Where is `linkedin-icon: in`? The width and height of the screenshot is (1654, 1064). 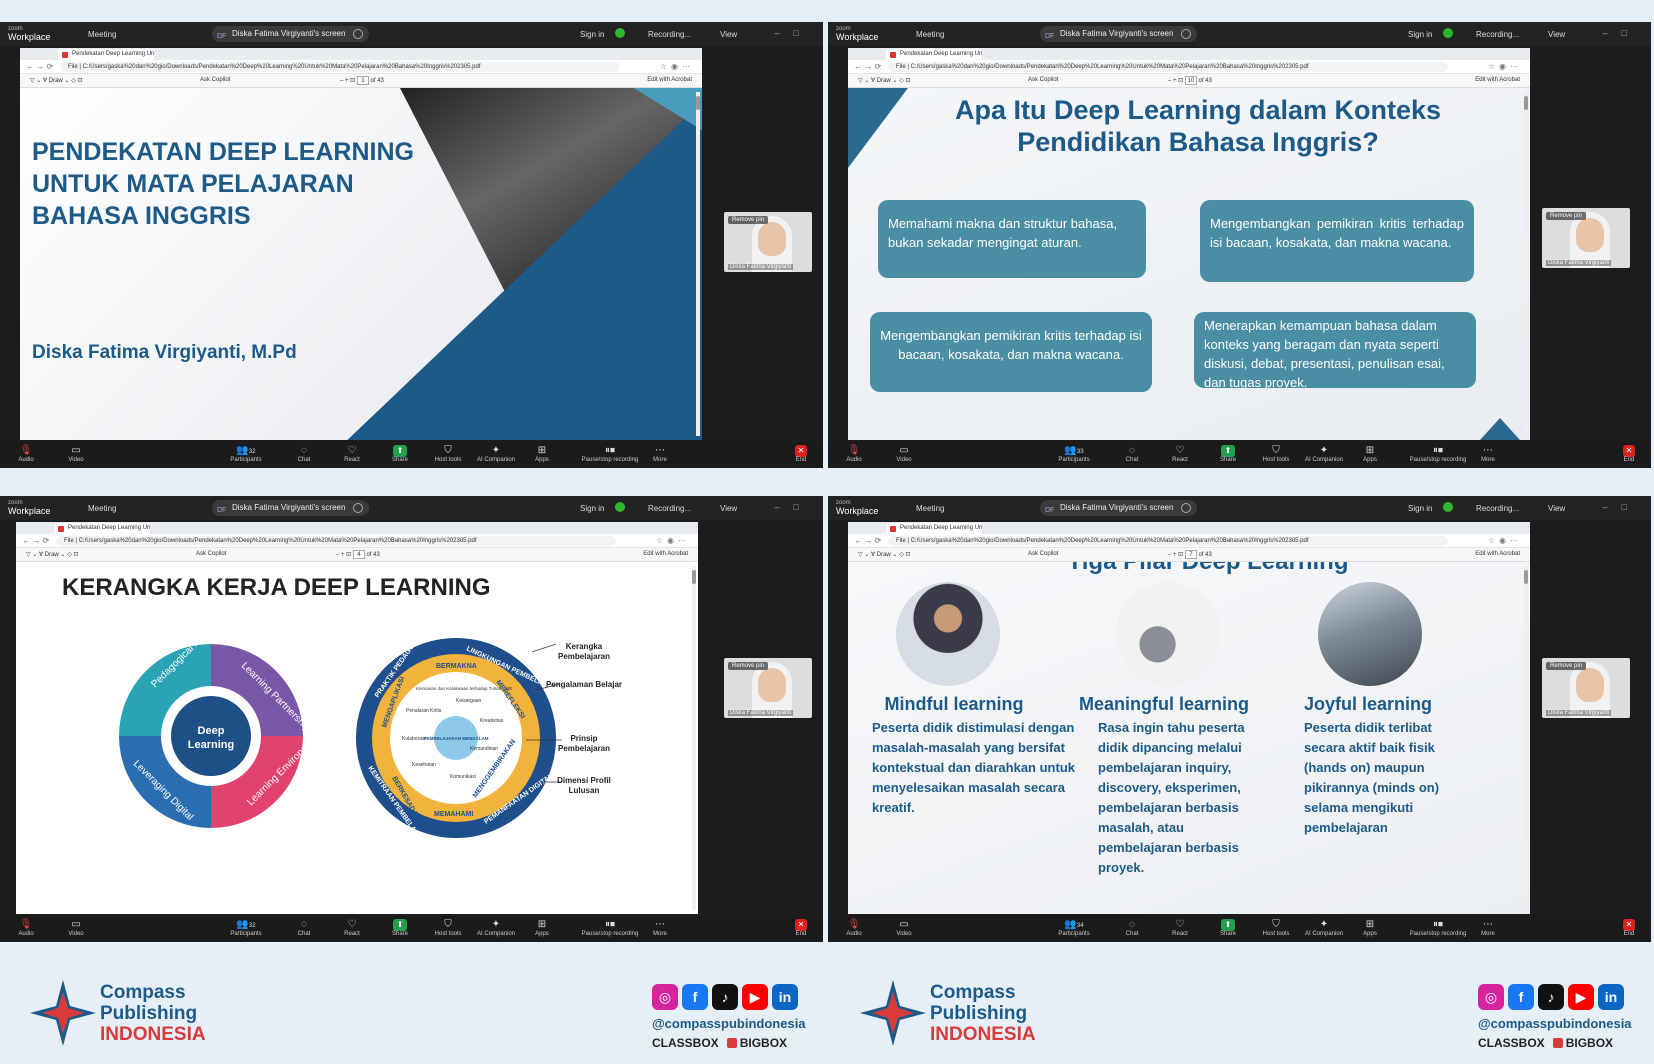
linkedin-icon: in is located at coordinates (1611, 997).